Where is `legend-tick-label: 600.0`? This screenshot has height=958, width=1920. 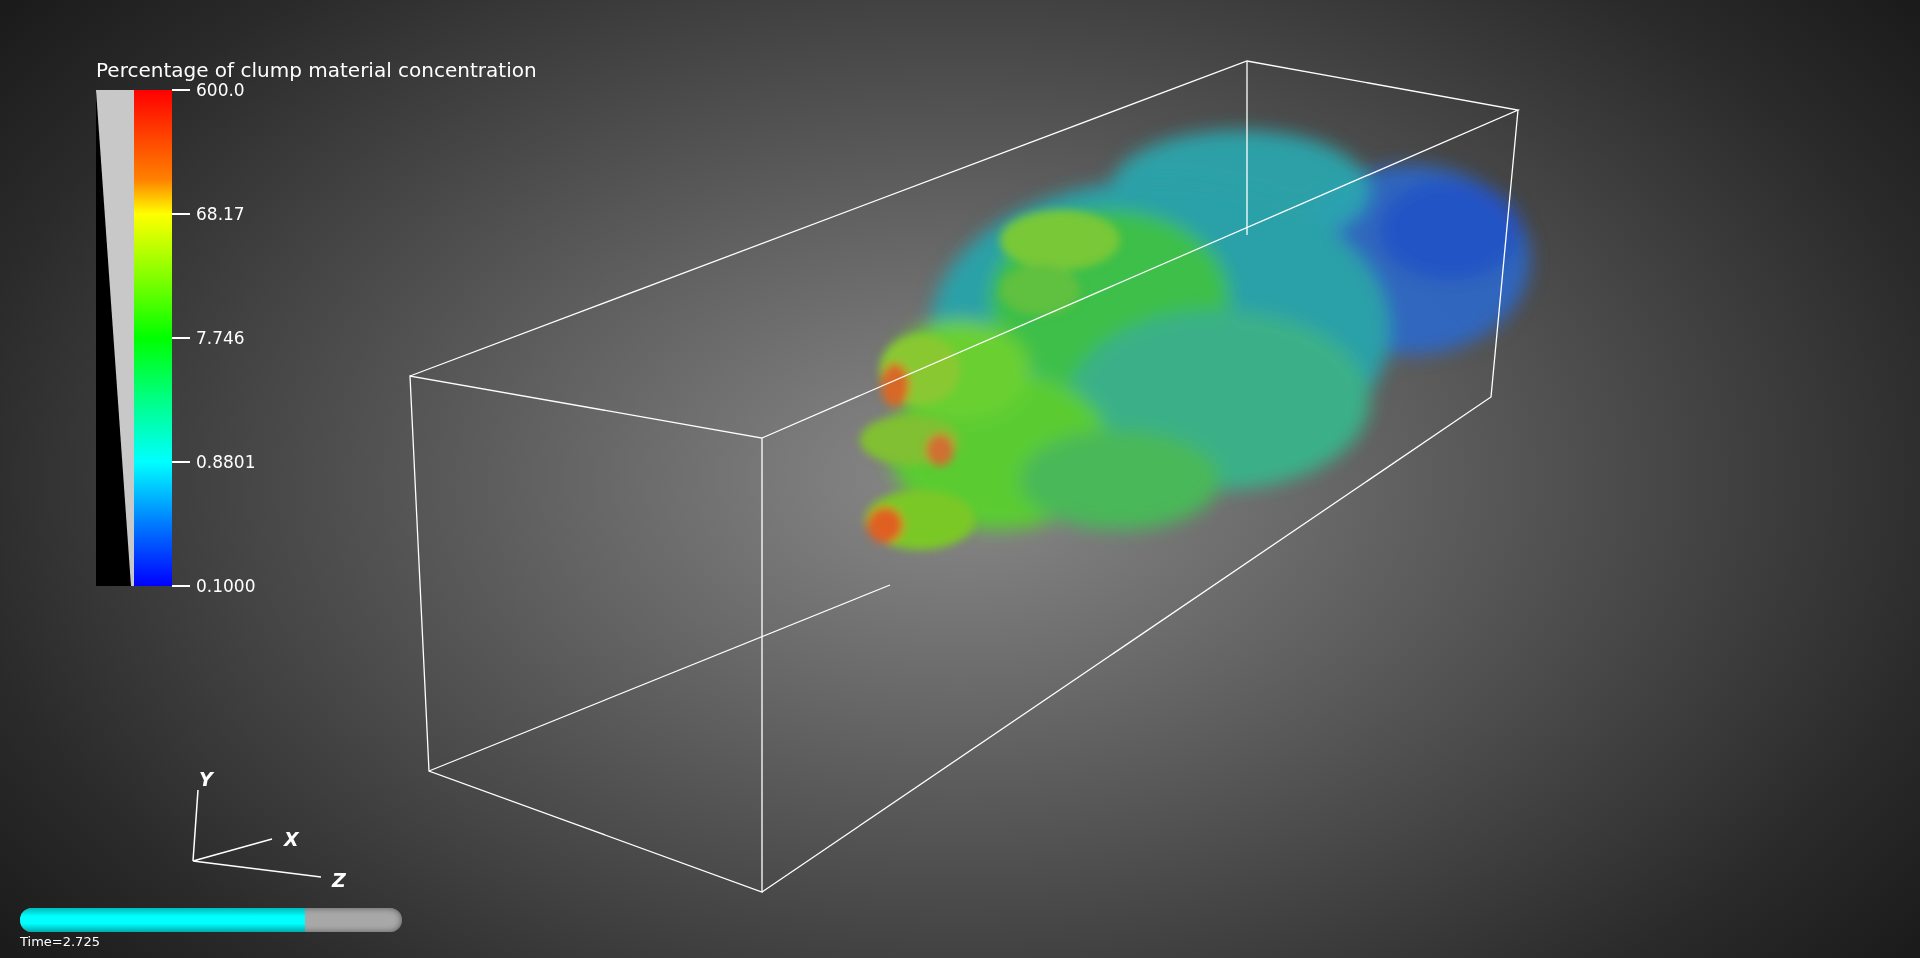
legend-tick-label: 600.0 is located at coordinates (220, 90).